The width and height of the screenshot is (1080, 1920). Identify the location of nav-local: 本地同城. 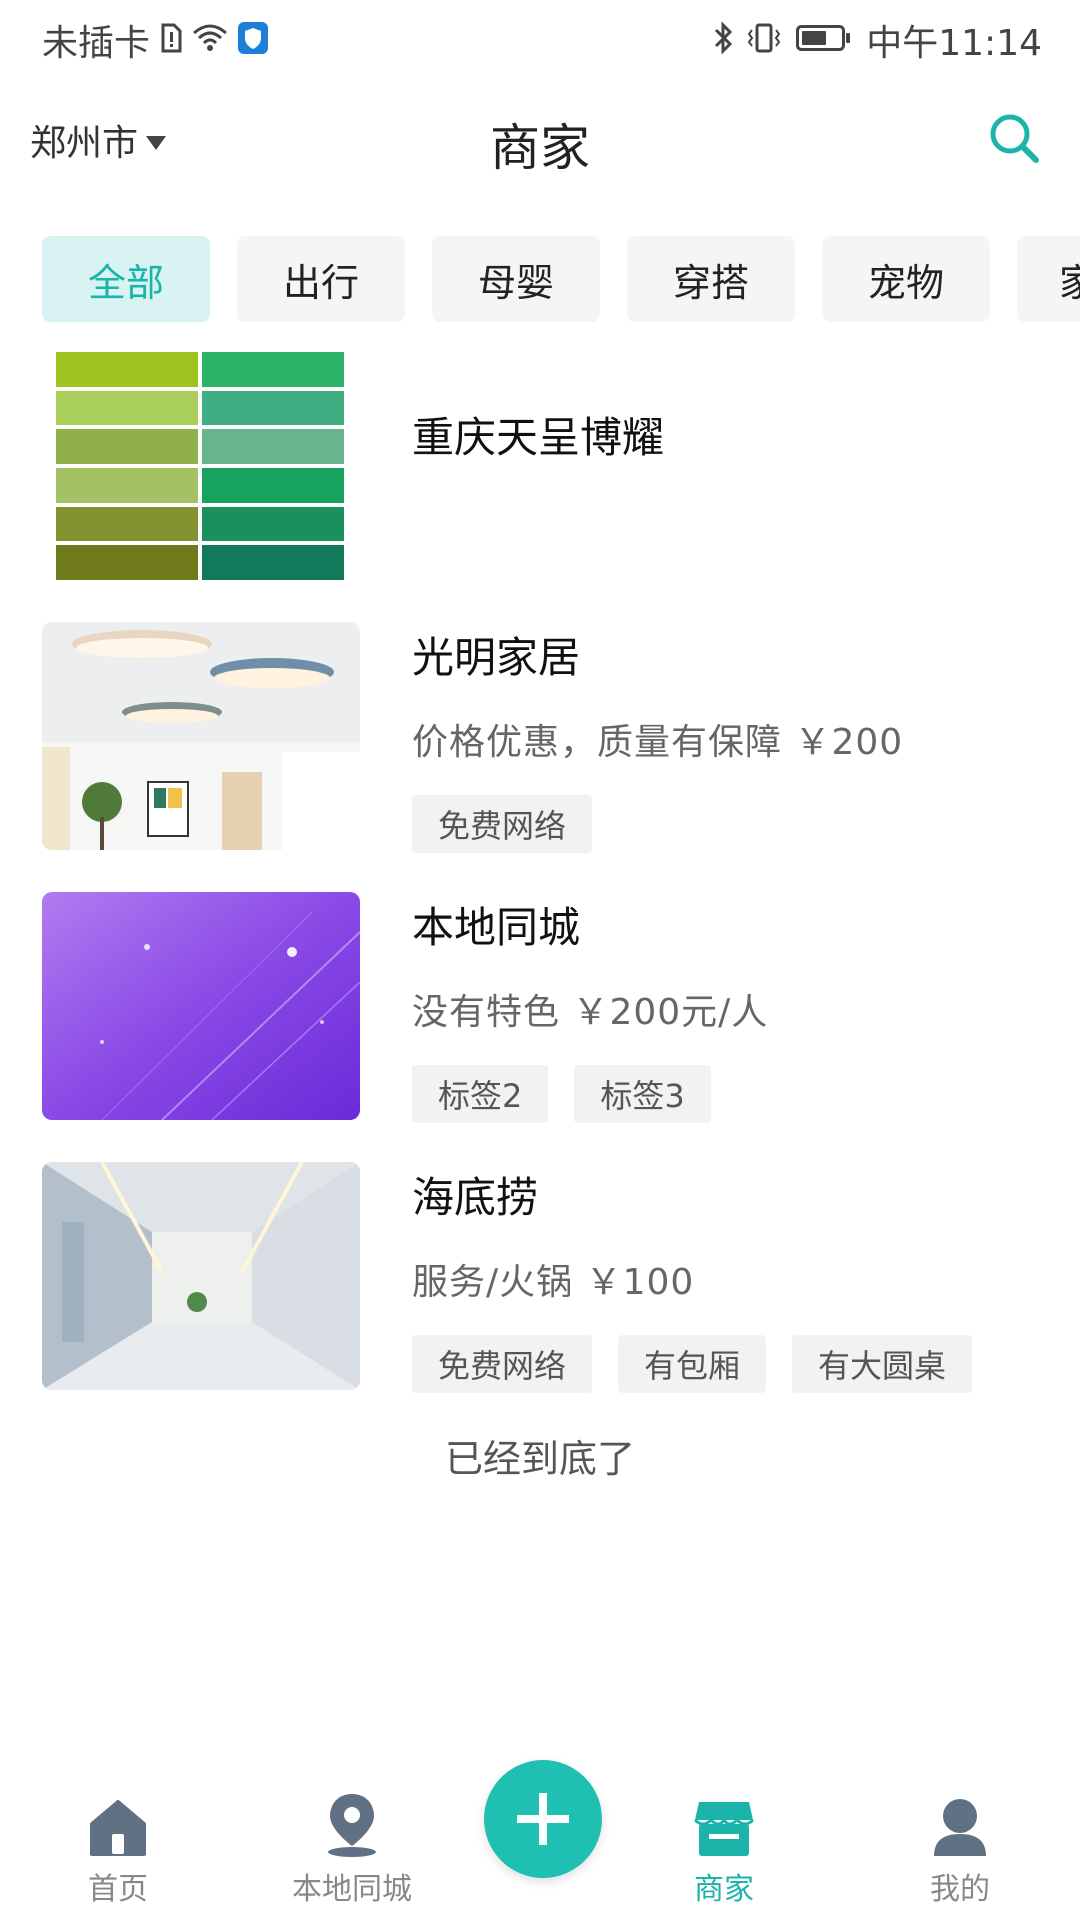
(352, 1850).